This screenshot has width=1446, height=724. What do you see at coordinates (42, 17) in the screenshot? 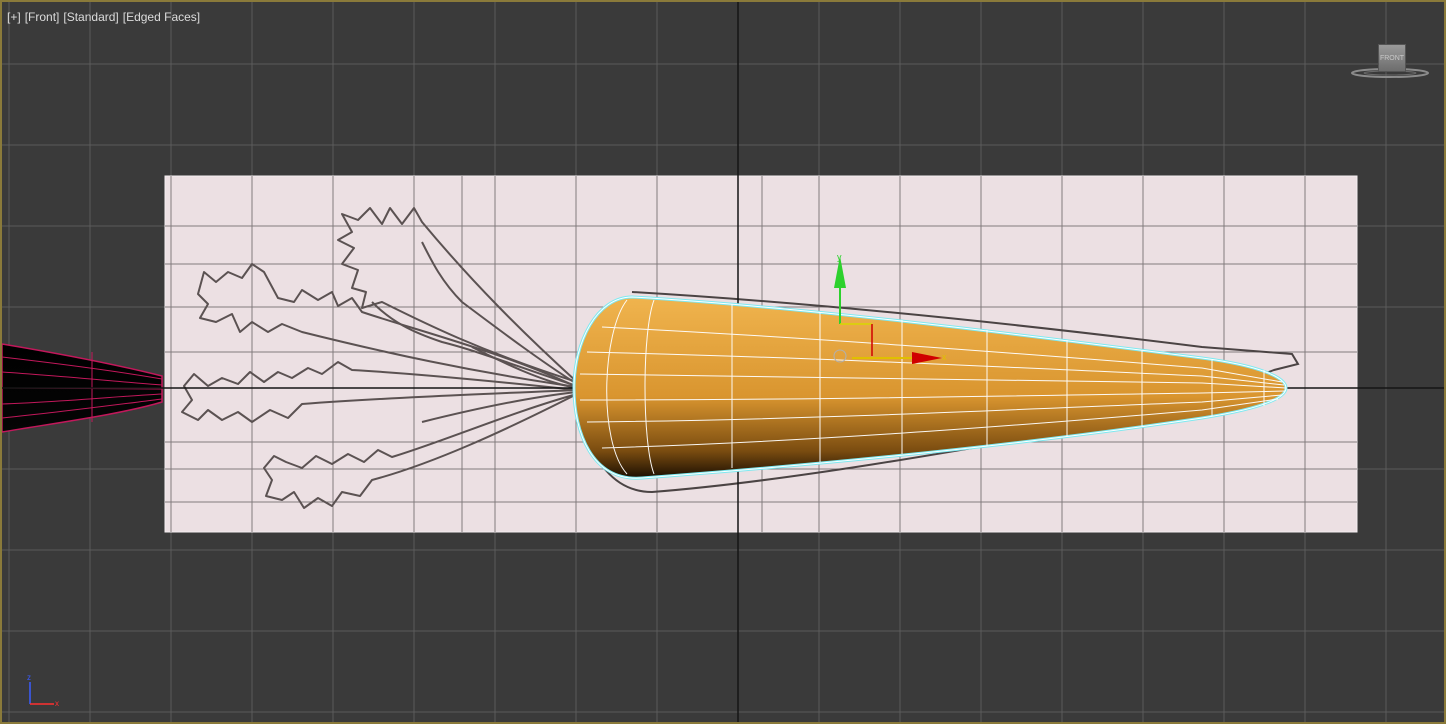
I see `viewport-view-menu: [Front]` at bounding box center [42, 17].